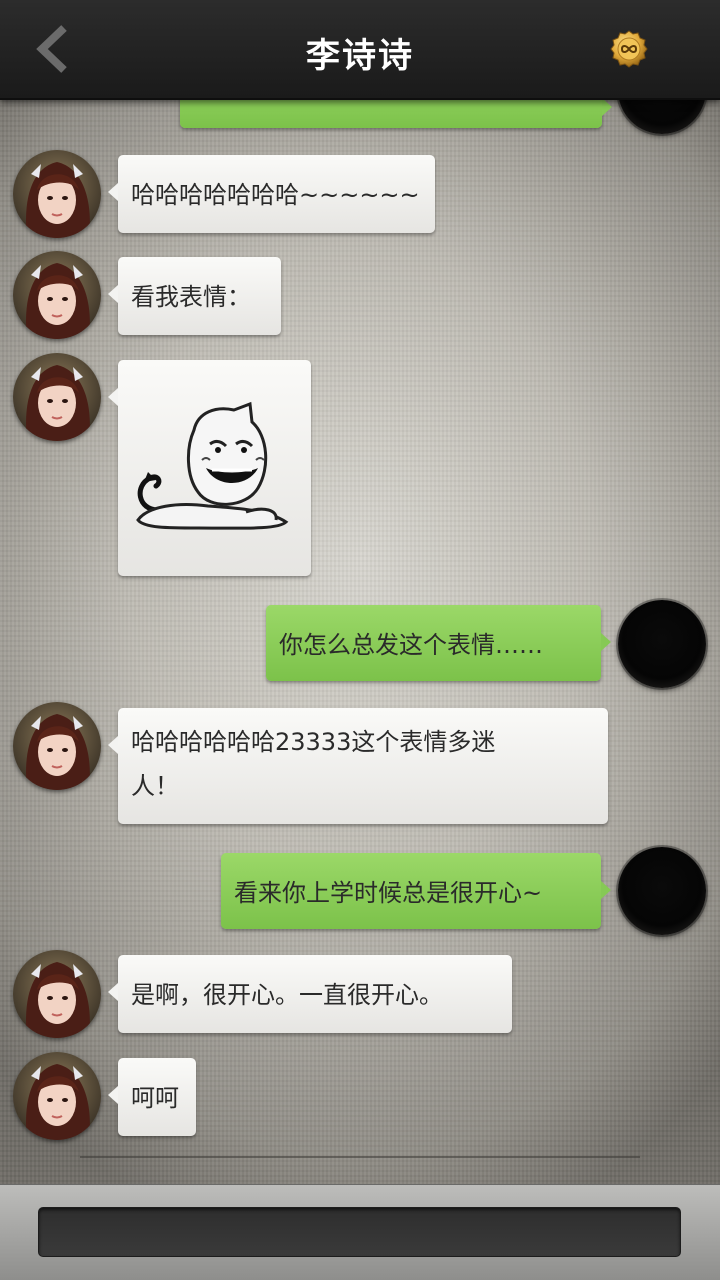  I want to click on troll-cat-sticker-icon, so click(212, 465).